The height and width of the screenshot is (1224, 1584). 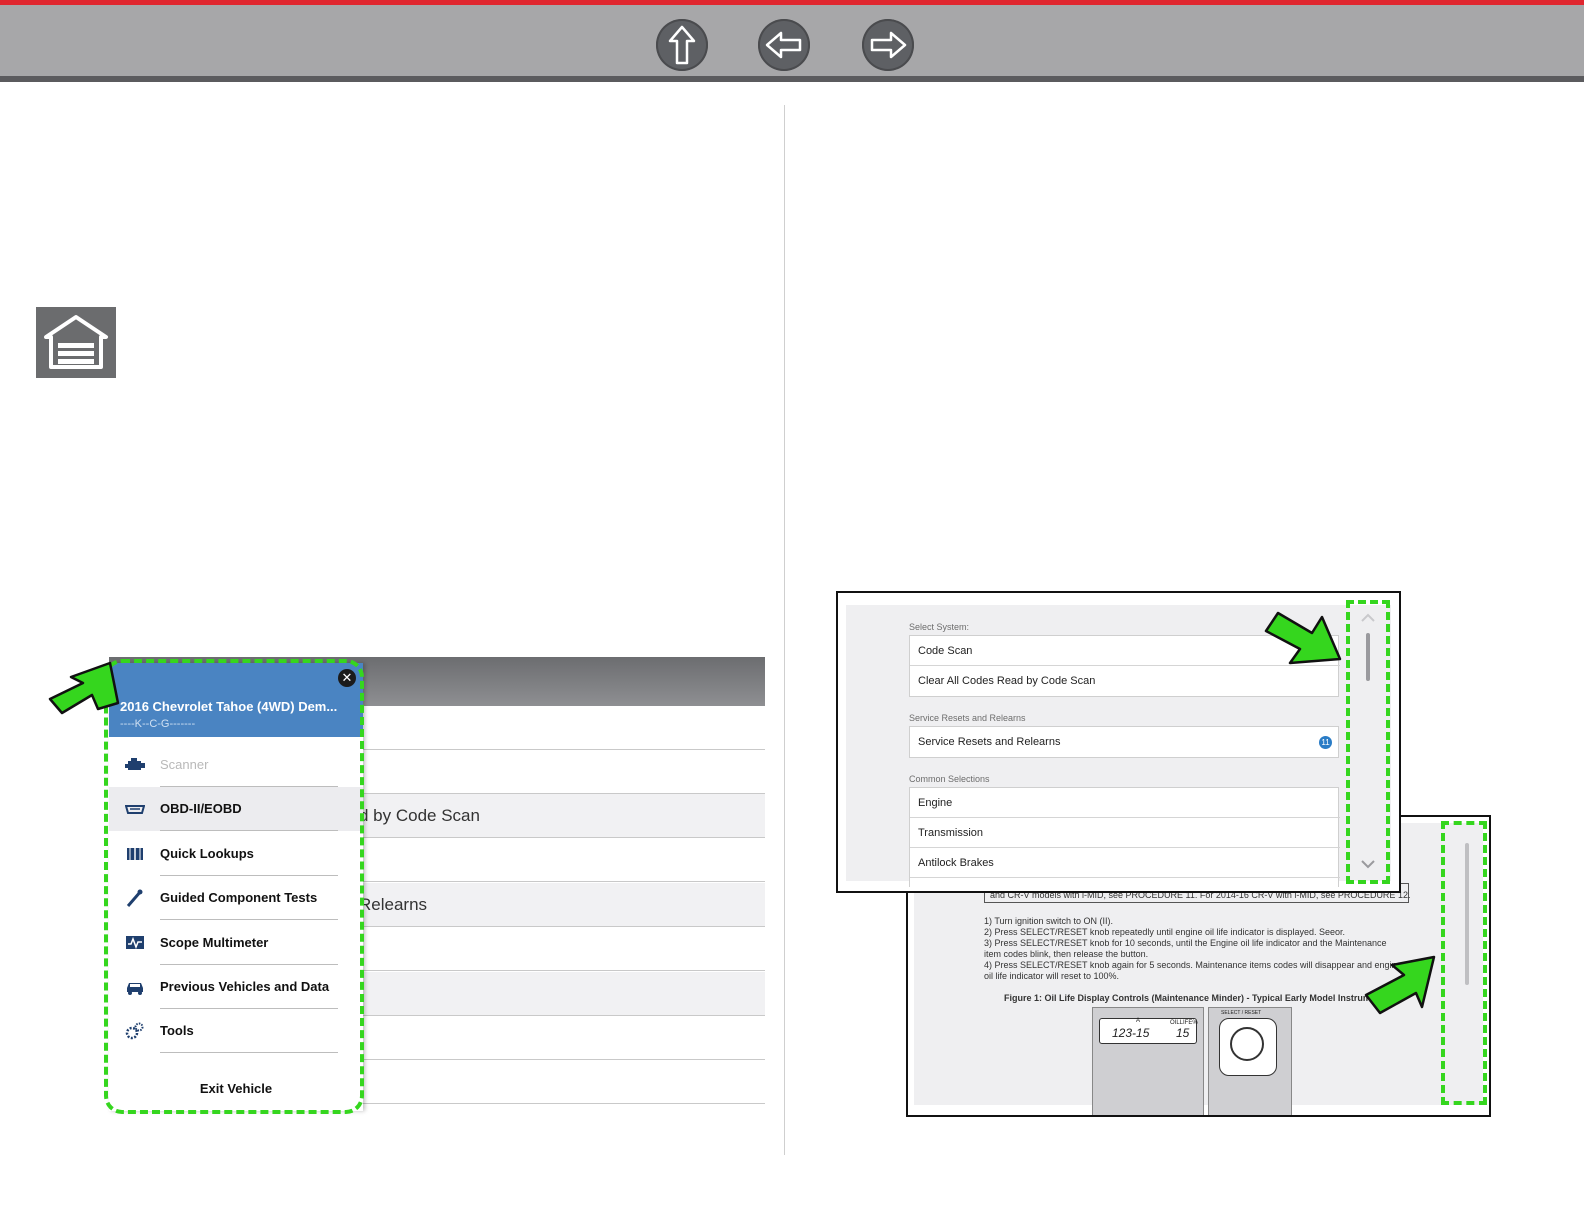 What do you see at coordinates (956, 863) in the screenshot?
I see `list-item-label: Antilock Brakes` at bounding box center [956, 863].